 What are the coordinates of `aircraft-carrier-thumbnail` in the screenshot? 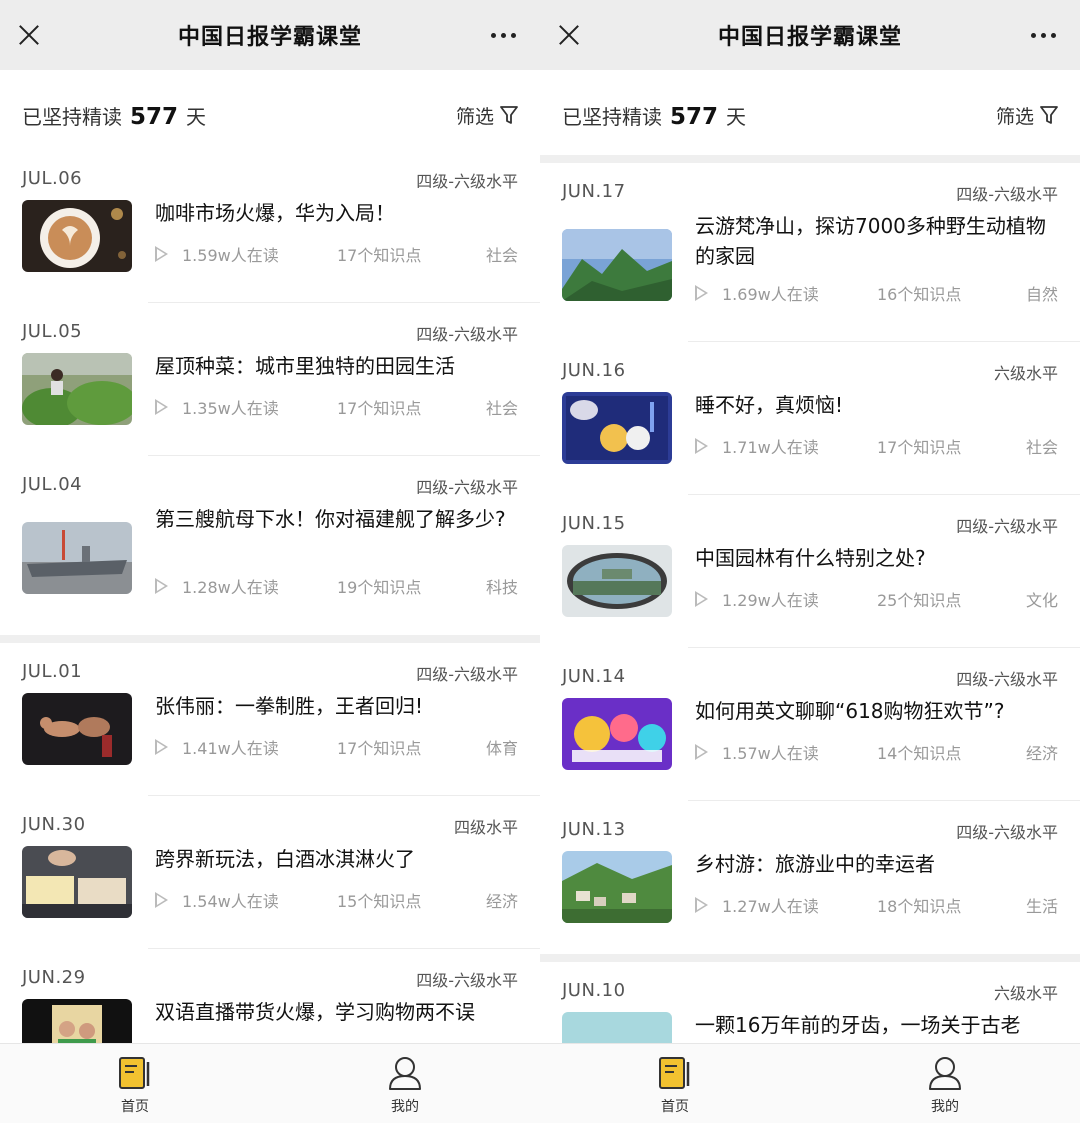 It's located at (77, 558).